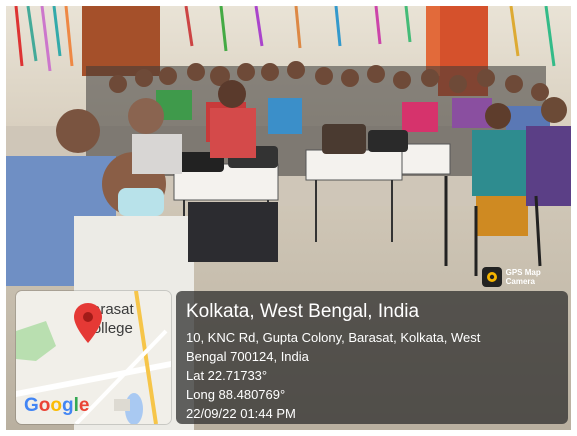  I want to click on location-title: Kolkata, West Bengal, India, so click(303, 311).